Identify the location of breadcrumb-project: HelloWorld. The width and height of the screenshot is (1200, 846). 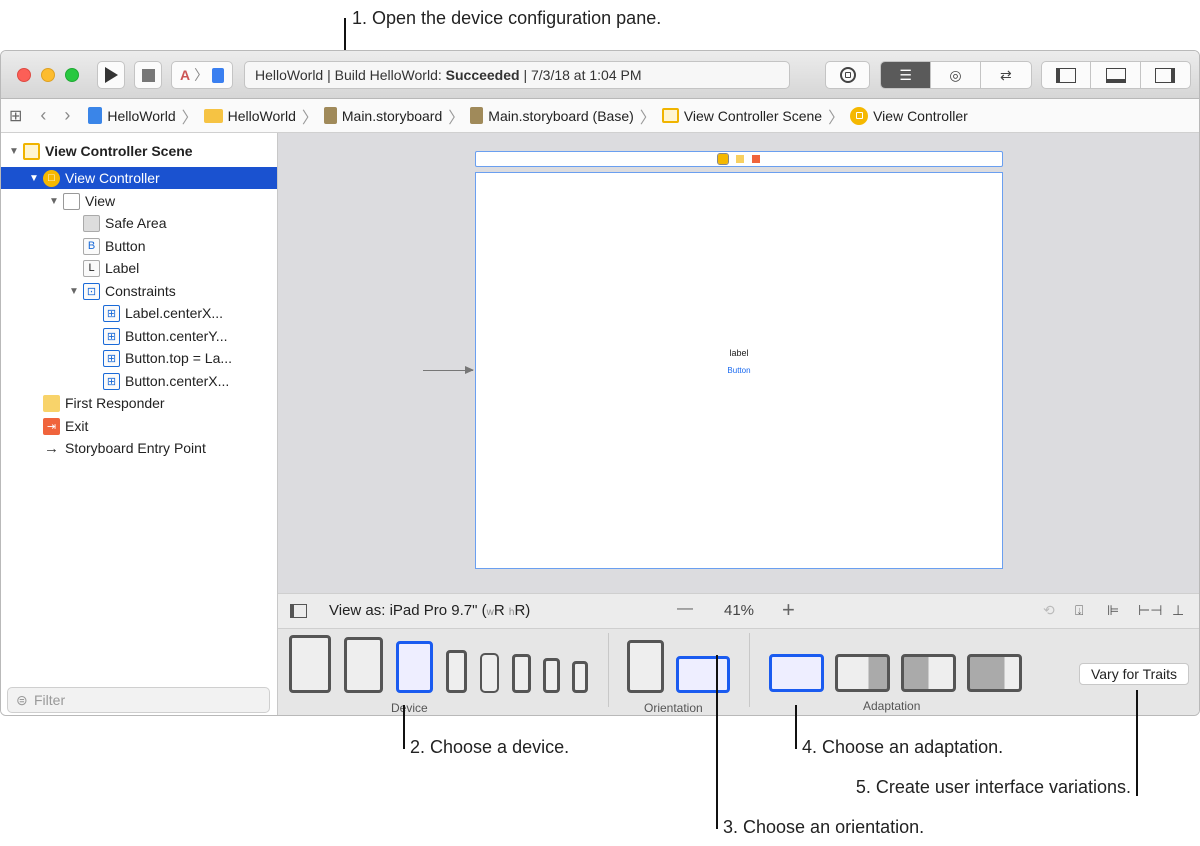
(132, 115).